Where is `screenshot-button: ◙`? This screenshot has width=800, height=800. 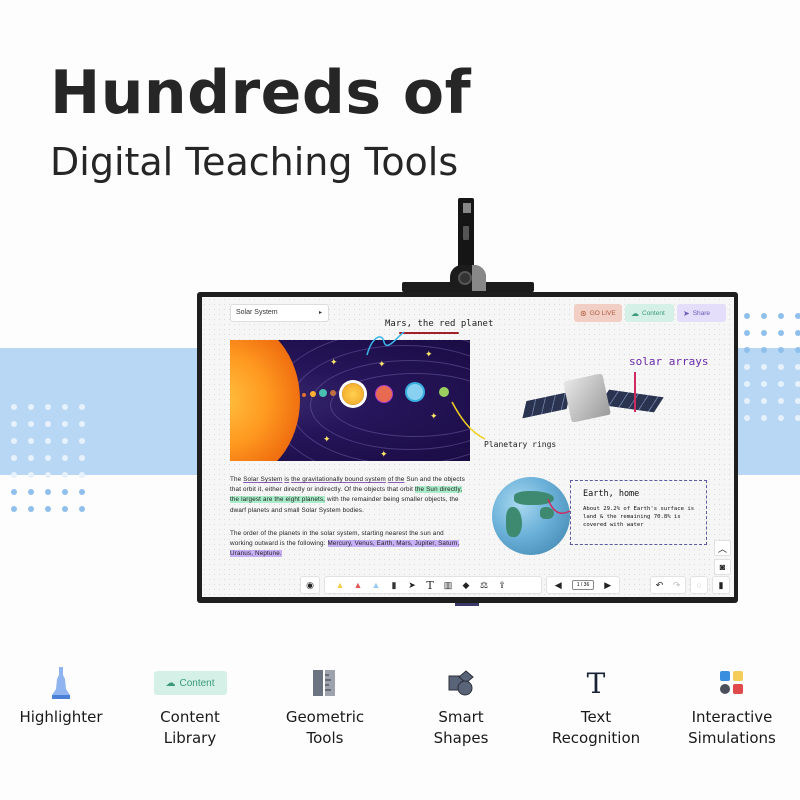
screenshot-button: ◙ is located at coordinates (722, 567).